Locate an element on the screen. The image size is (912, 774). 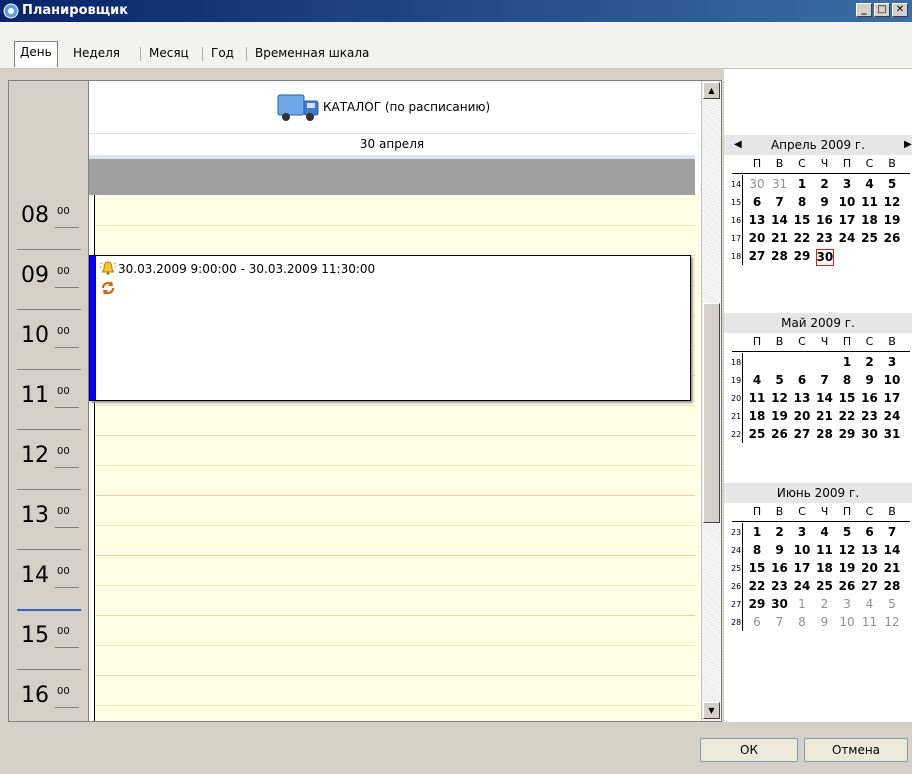
minimize-button: _ is located at coordinates (864, 10).